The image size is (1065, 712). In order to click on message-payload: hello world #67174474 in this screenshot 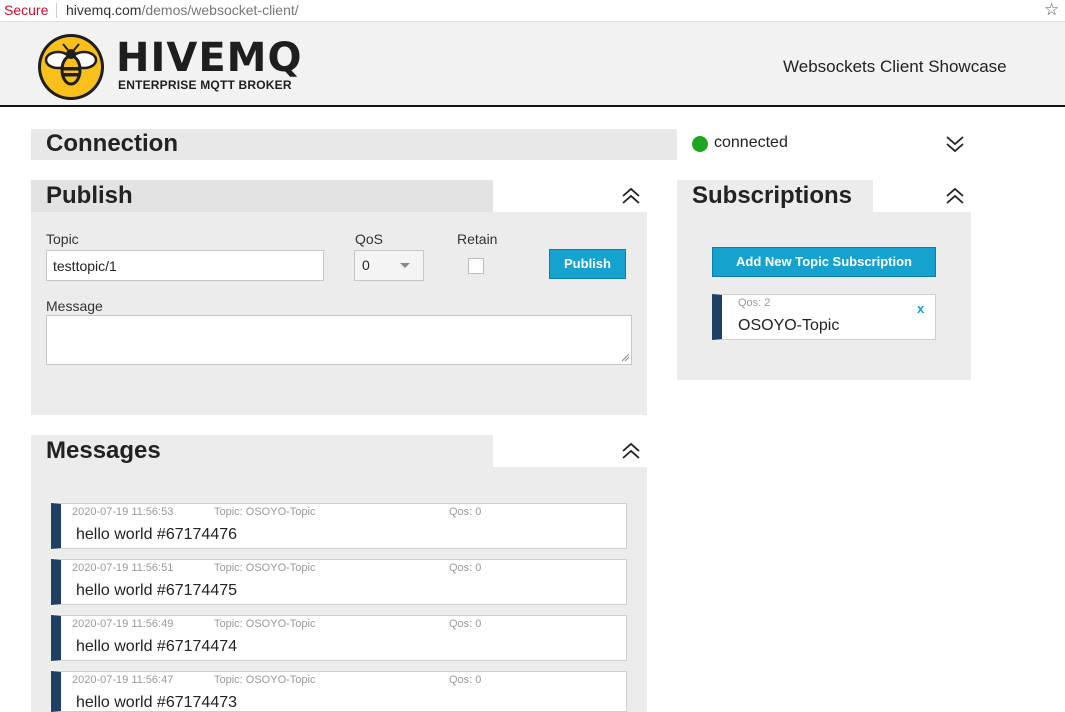, I will do `click(157, 646)`.